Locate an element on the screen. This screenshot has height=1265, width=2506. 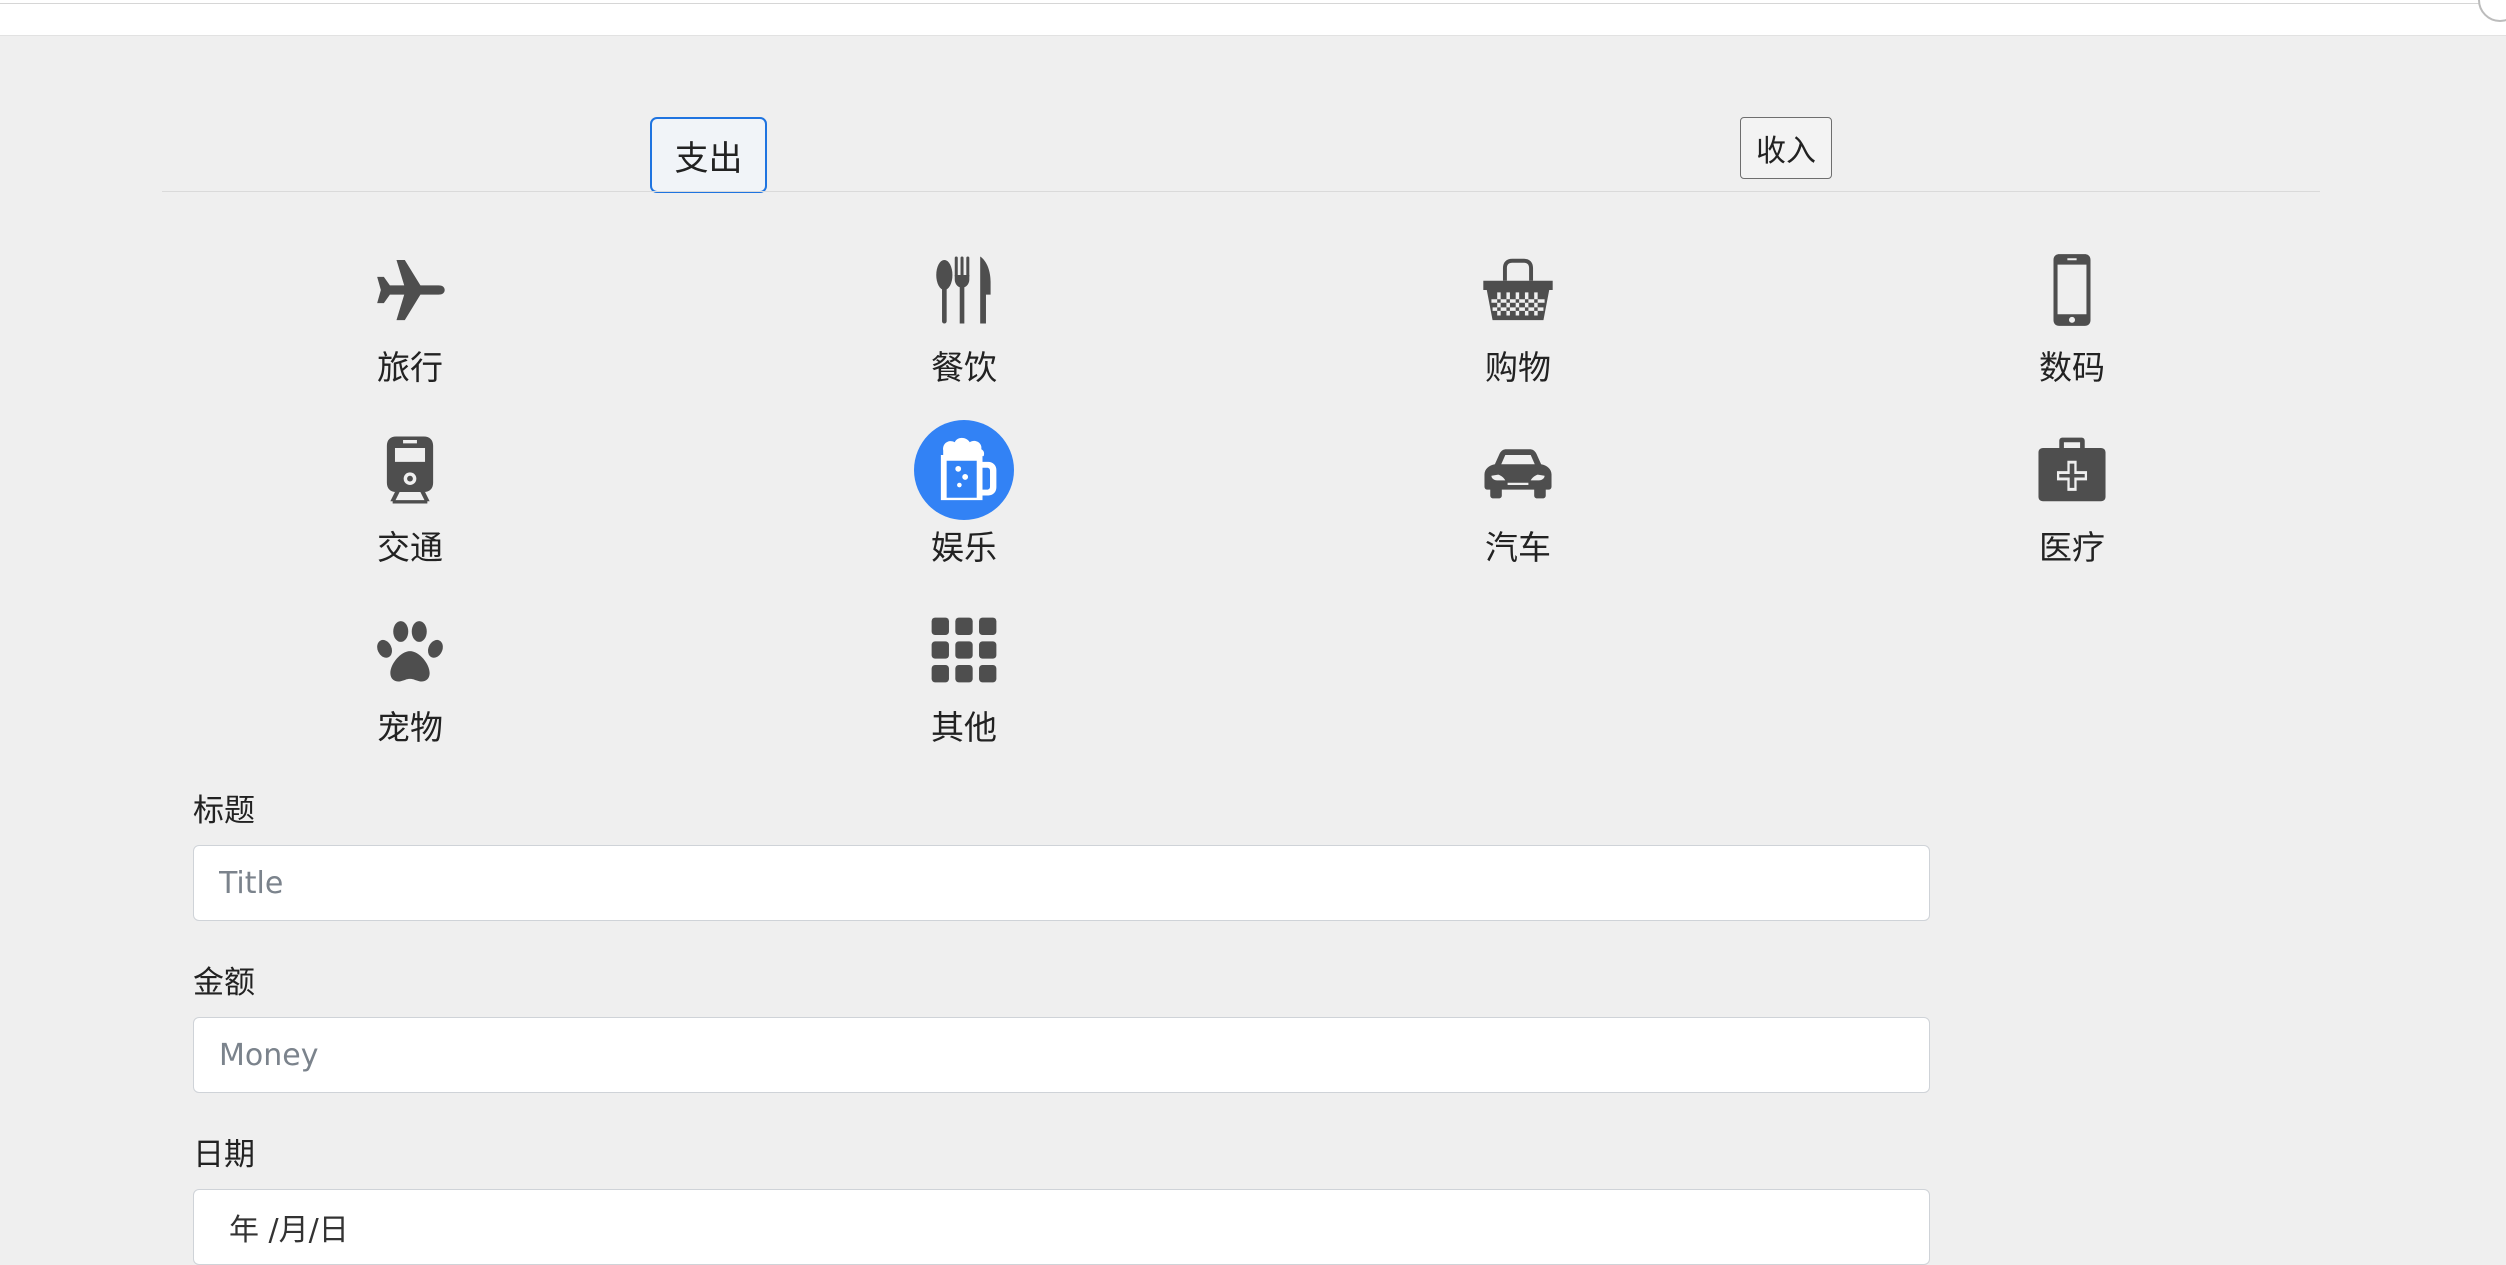
category-label: 娱乐 is located at coordinates (964, 547).